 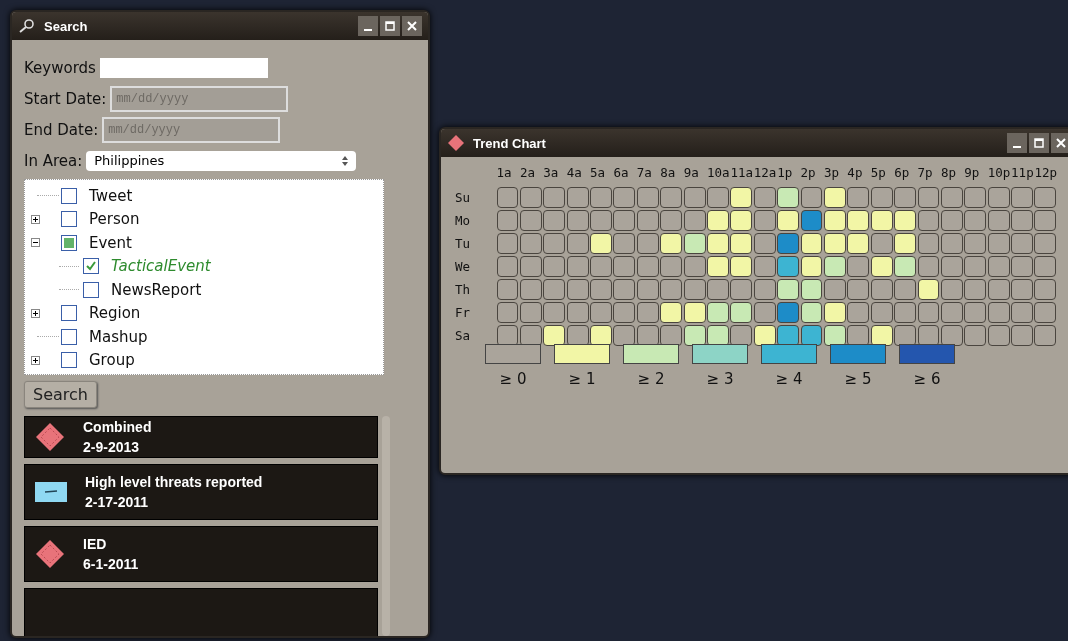 I want to click on result-date: 2-9-2013, so click(x=112, y=447).